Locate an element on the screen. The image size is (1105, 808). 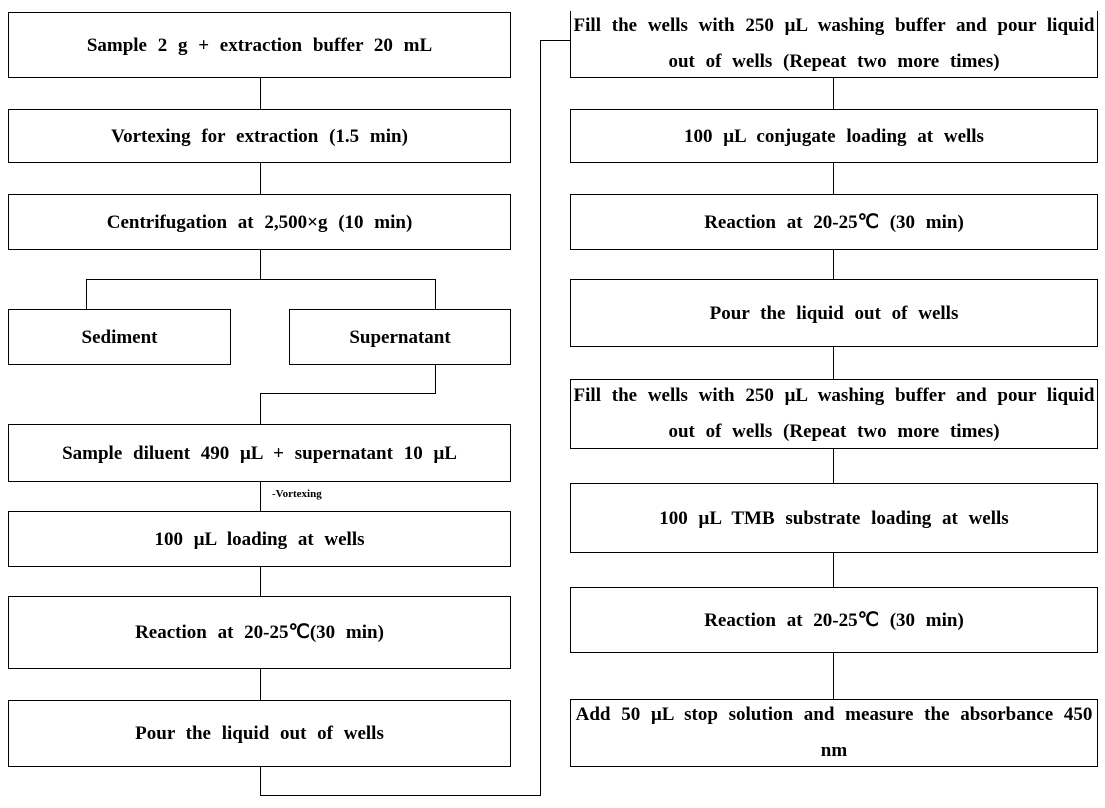
step-reaction-2: Reaction at 20-25℃ (30 min) is located at coordinates (834, 222).